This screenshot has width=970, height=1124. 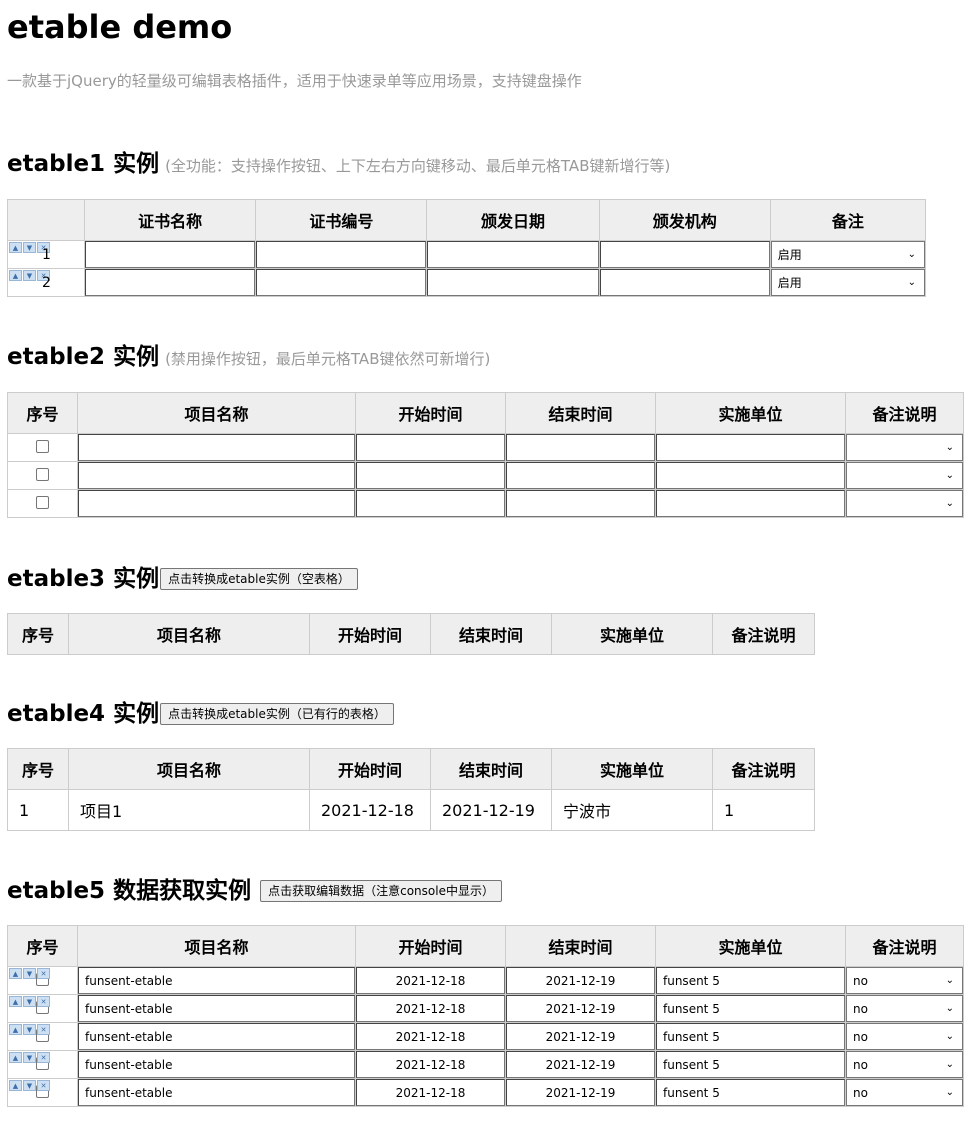 I want to click on page-title: etable demo, so click(x=120, y=27).